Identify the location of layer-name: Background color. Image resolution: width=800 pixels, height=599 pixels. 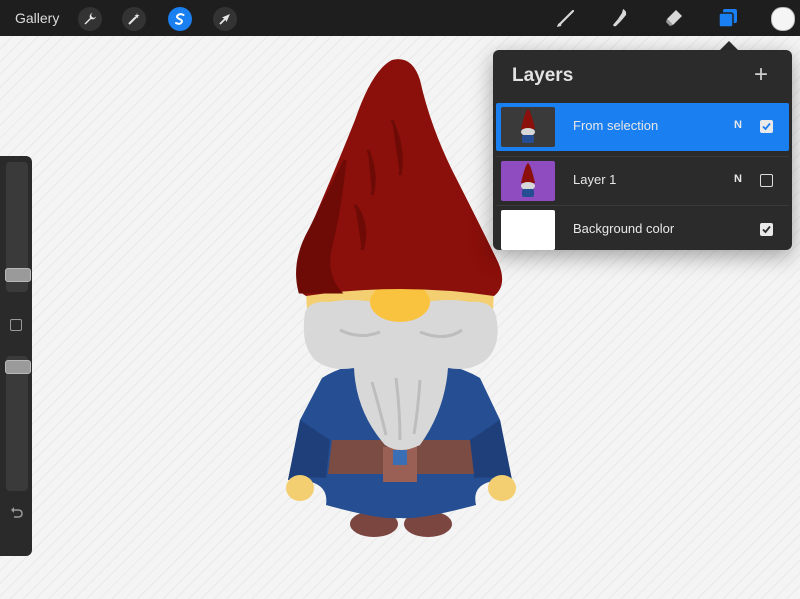
(624, 228).